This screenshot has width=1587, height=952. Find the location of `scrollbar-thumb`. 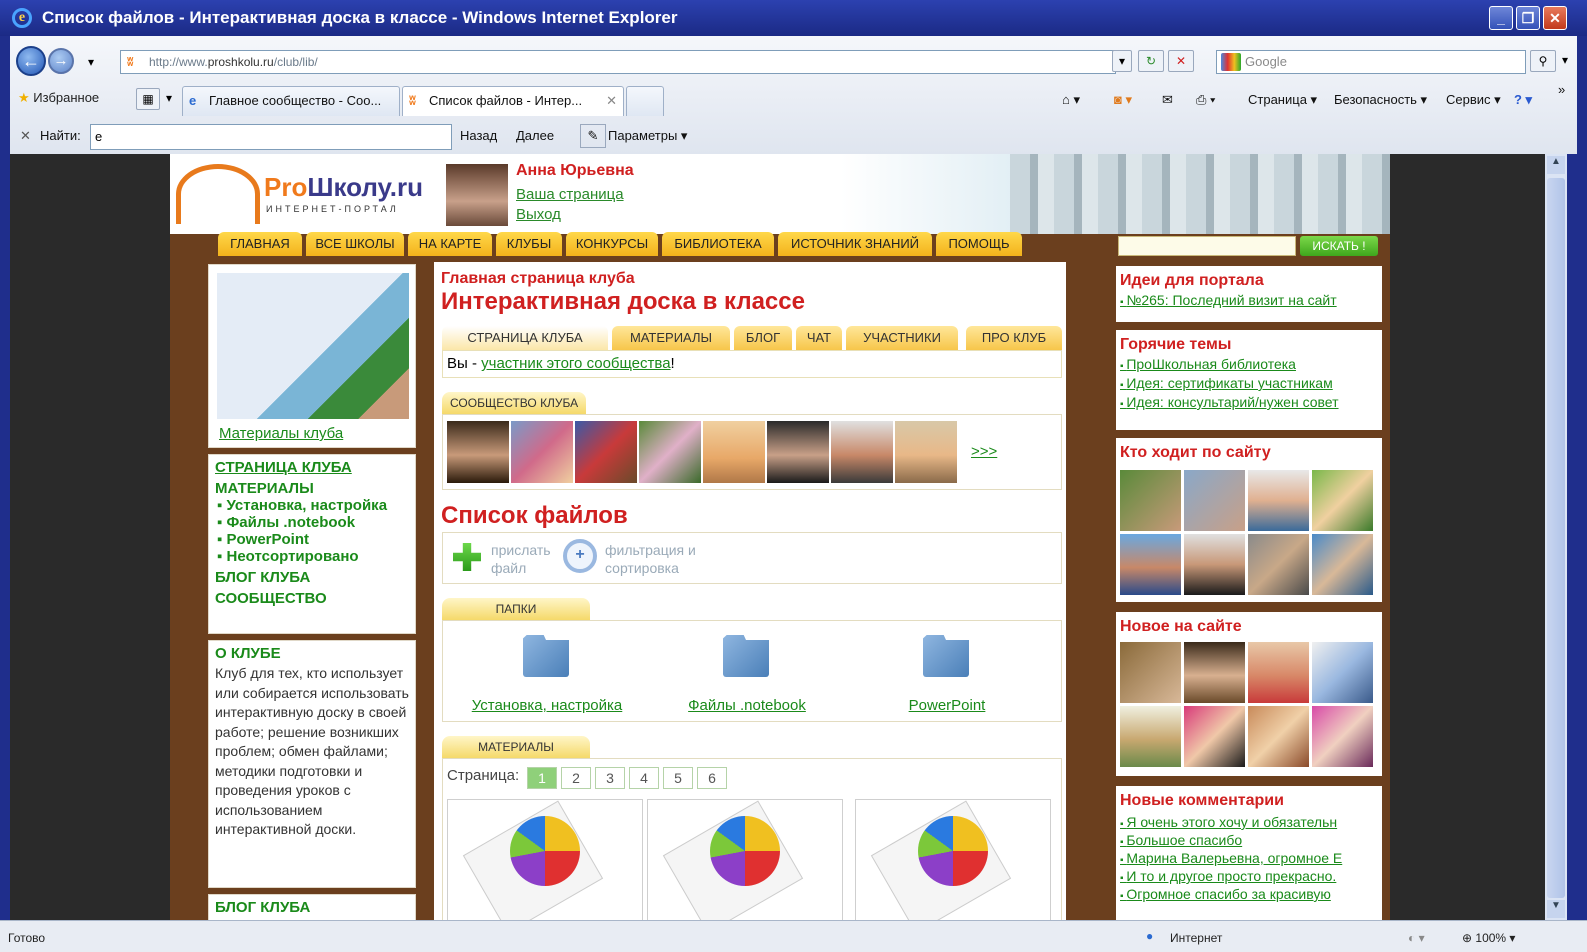

scrollbar-thumb is located at coordinates (1556, 538).